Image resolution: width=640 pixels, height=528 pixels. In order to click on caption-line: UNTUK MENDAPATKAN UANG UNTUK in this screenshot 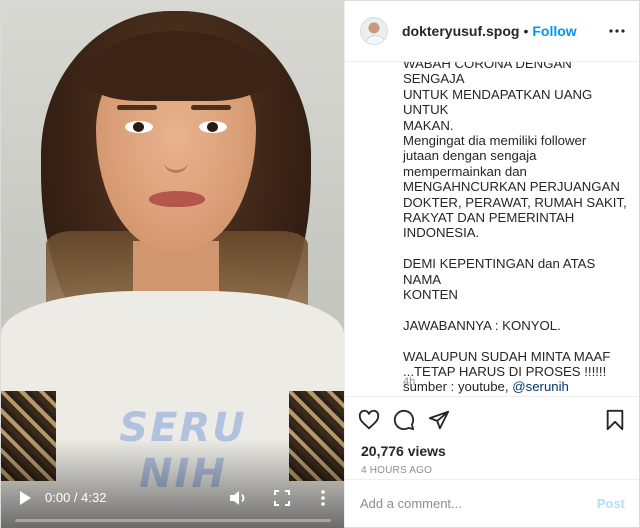, I will do `click(498, 102)`.